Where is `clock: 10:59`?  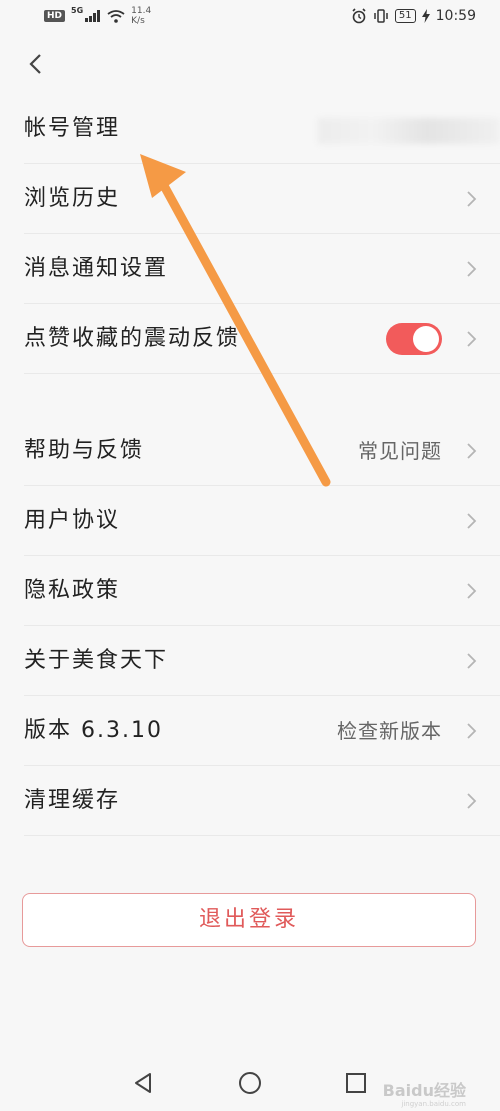 clock: 10:59 is located at coordinates (455, 16).